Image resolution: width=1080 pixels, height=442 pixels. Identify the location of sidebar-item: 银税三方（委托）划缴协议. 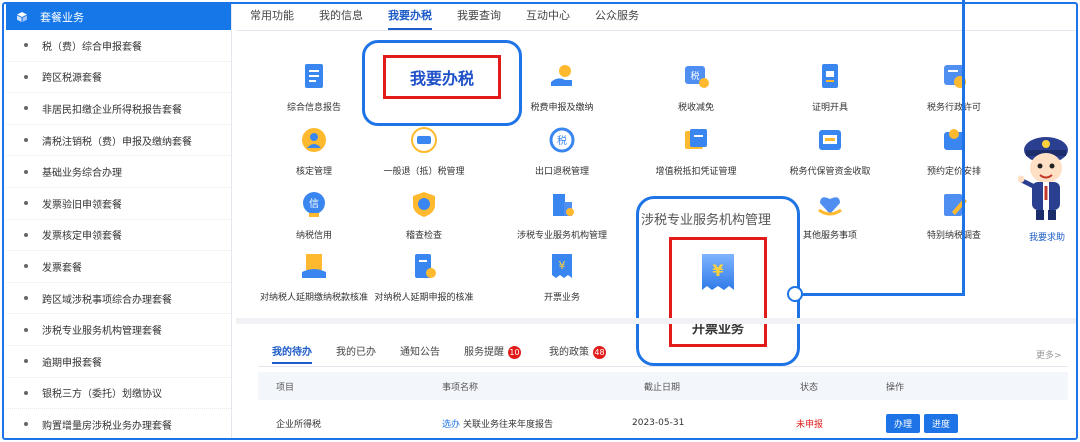
(118, 394).